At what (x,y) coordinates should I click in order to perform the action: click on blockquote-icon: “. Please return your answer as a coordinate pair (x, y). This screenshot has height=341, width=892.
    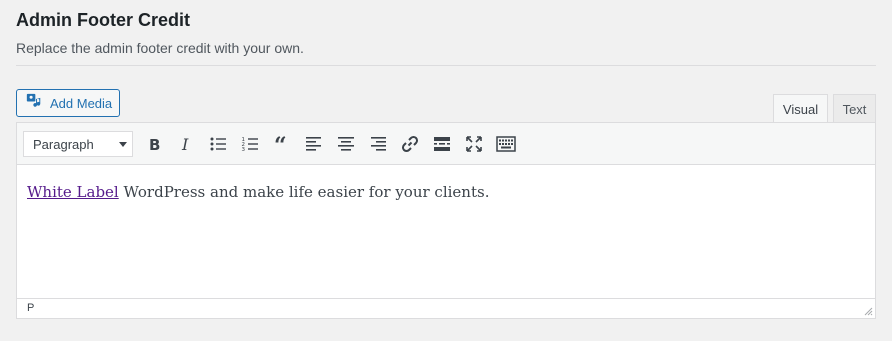
    Looking at the image, I should click on (280, 144).